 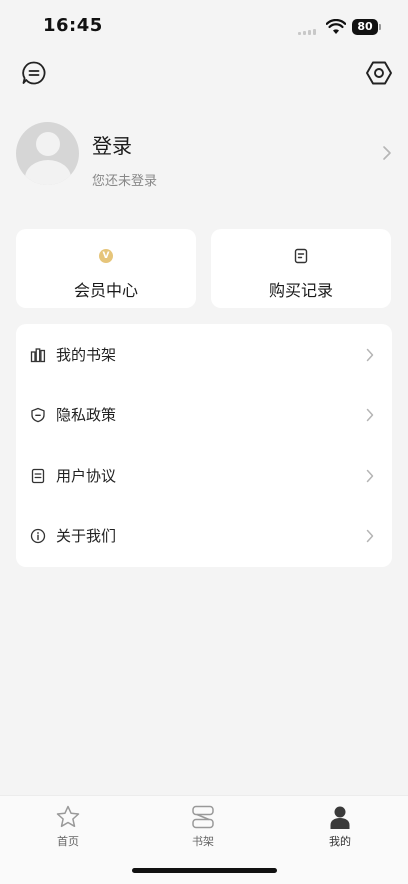 I want to click on home-indicator, so click(x=204, y=870).